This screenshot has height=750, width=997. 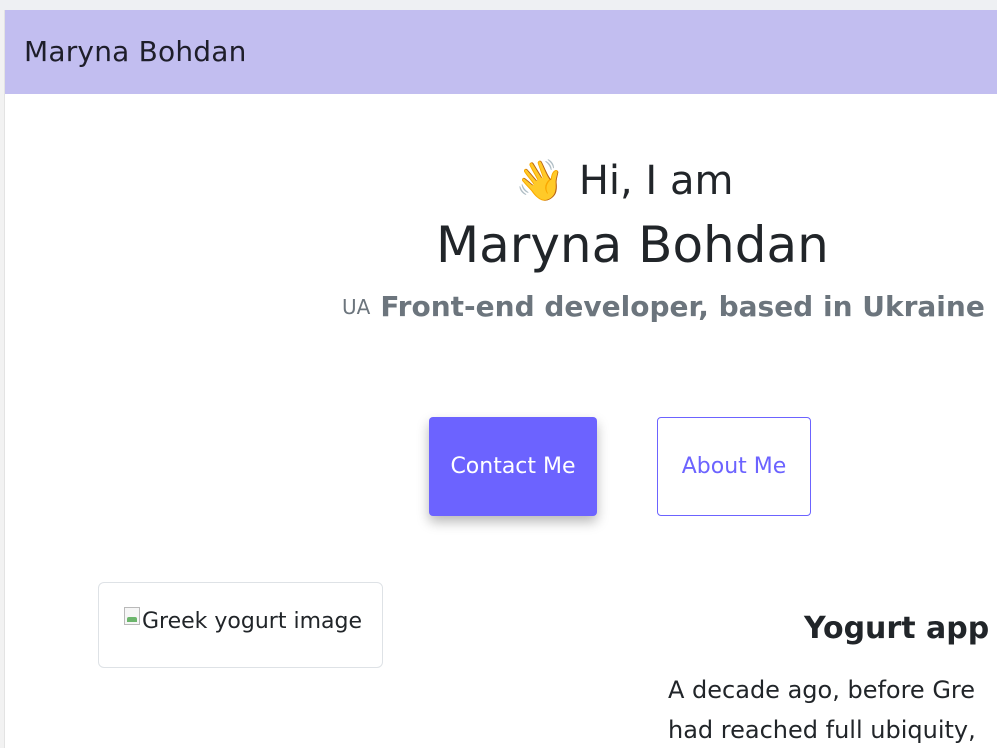 I want to click on greeting-heading: 👋 Hi, I am, so click(x=624, y=181).